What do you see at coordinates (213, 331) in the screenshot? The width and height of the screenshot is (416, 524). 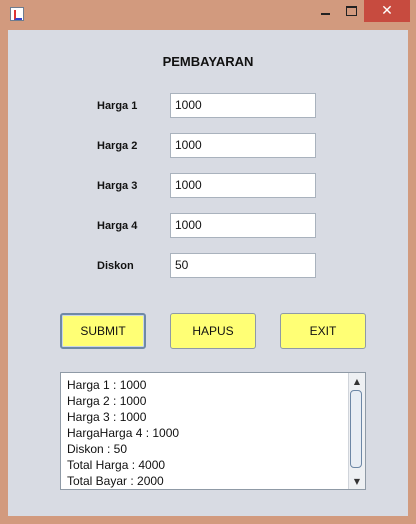 I see `hapus-button: HAPUS` at bounding box center [213, 331].